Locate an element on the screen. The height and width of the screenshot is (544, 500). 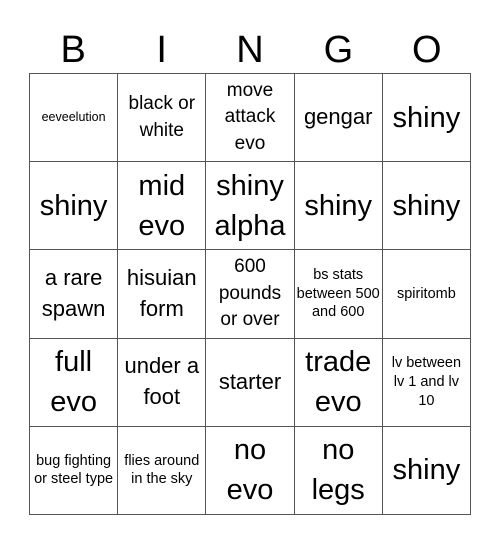
cell-label: eeveelution is located at coordinates (73, 117).